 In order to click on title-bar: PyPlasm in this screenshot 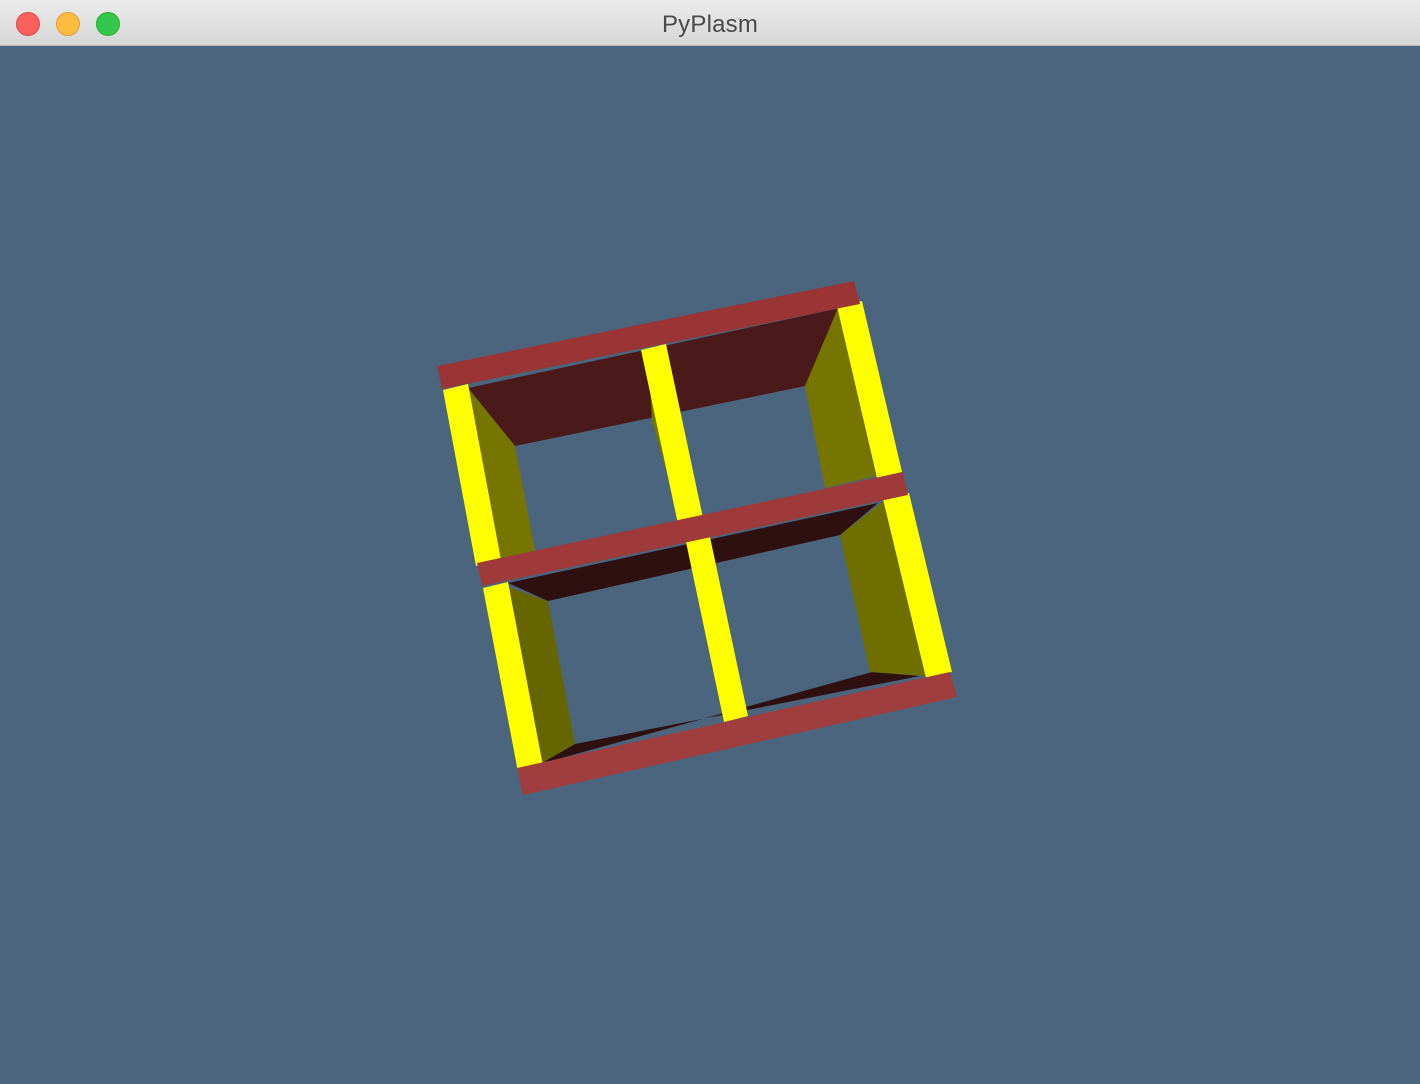, I will do `click(710, 23)`.